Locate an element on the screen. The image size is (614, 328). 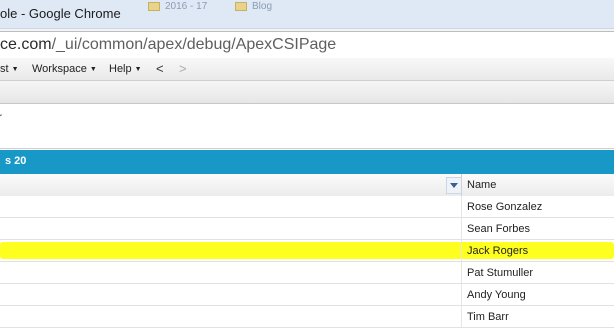
window-title: ole - Google Chrome is located at coordinates (60, 13).